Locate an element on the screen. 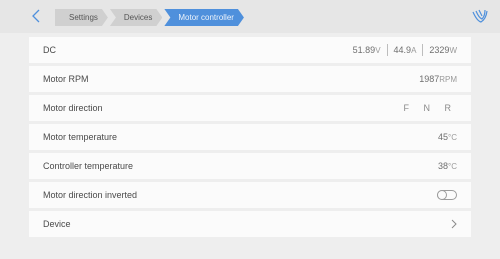  dc-voltage-unit: V is located at coordinates (378, 50).